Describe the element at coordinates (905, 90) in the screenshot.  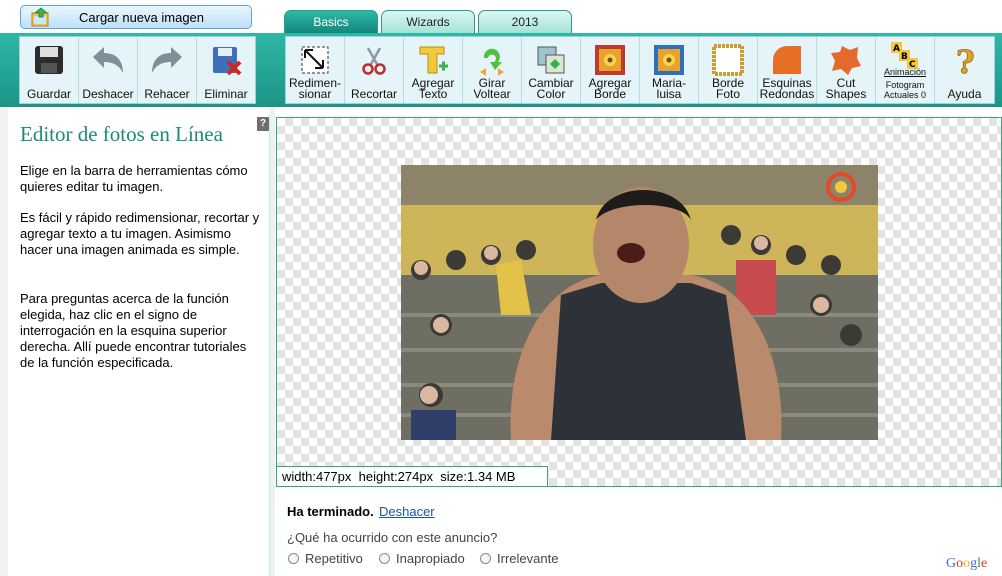
I see `frame-count-label: Fotogram Actuales 0` at that location.